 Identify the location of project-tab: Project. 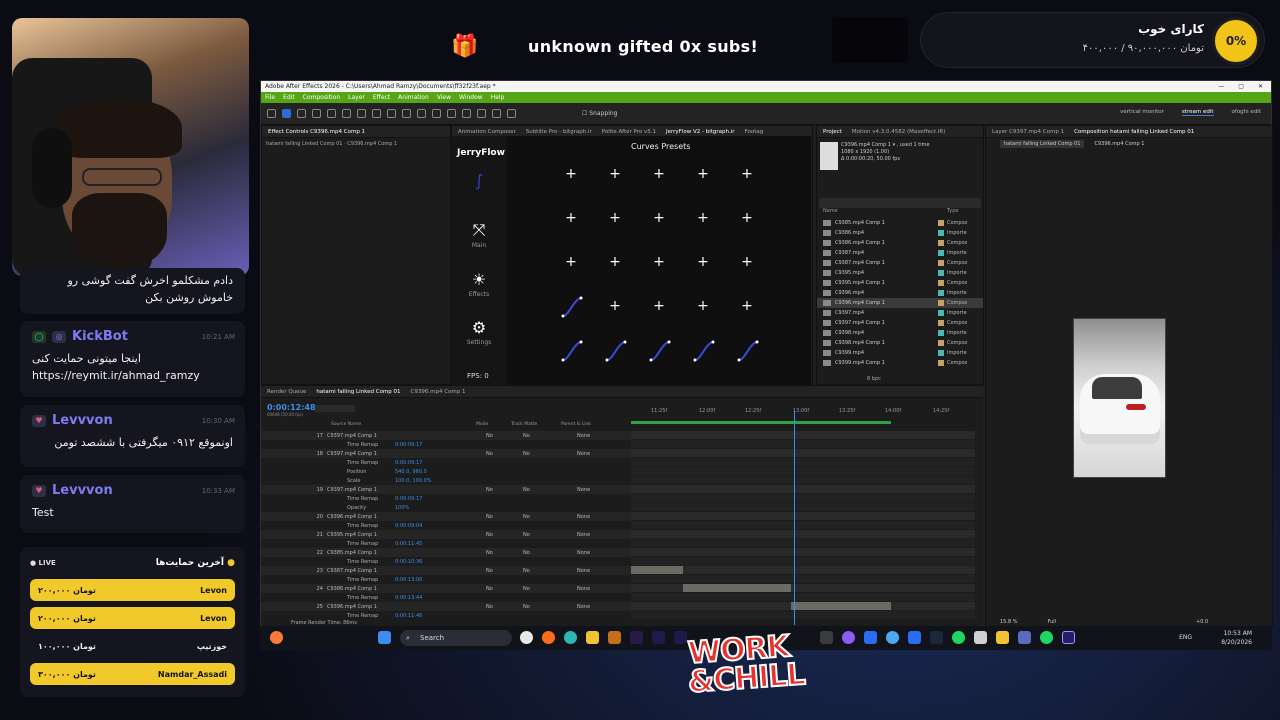
(832, 132).